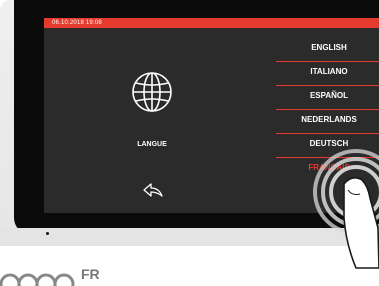  Describe the element at coordinates (153, 190) in the screenshot. I see `back-arrow-icon` at that location.